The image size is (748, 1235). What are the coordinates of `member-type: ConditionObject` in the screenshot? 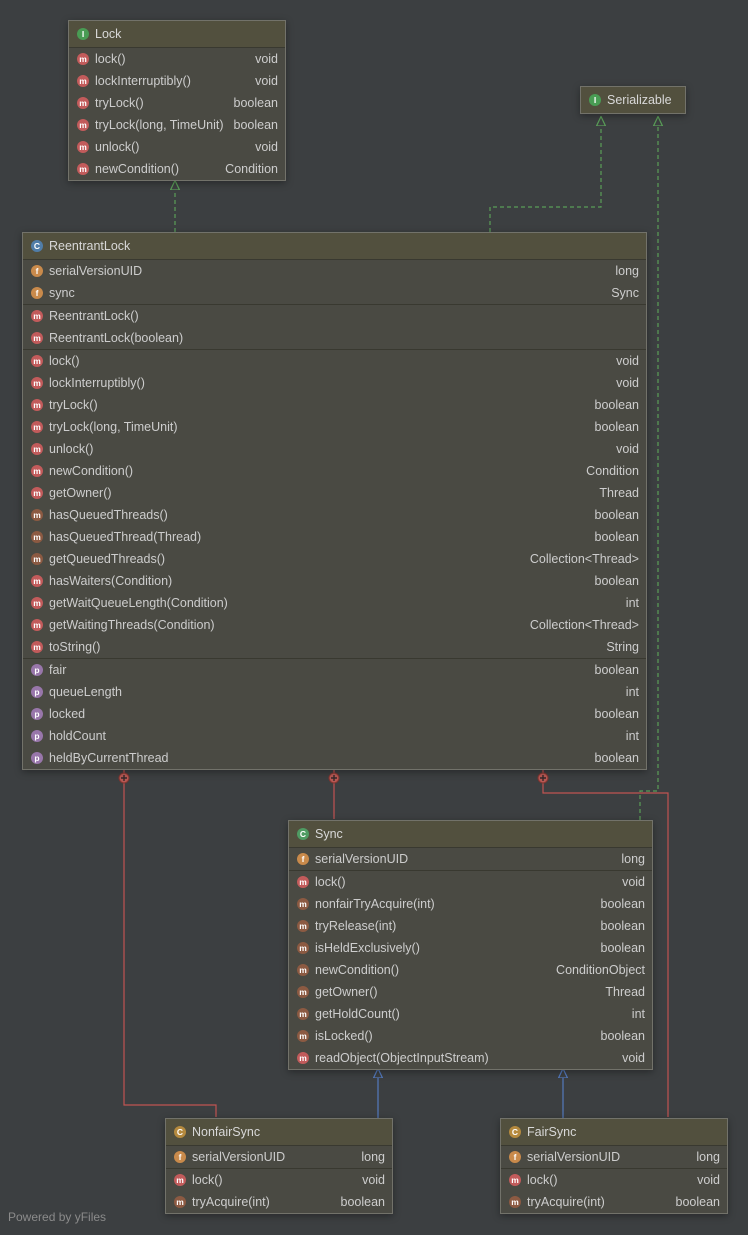 It's located at (600, 970).